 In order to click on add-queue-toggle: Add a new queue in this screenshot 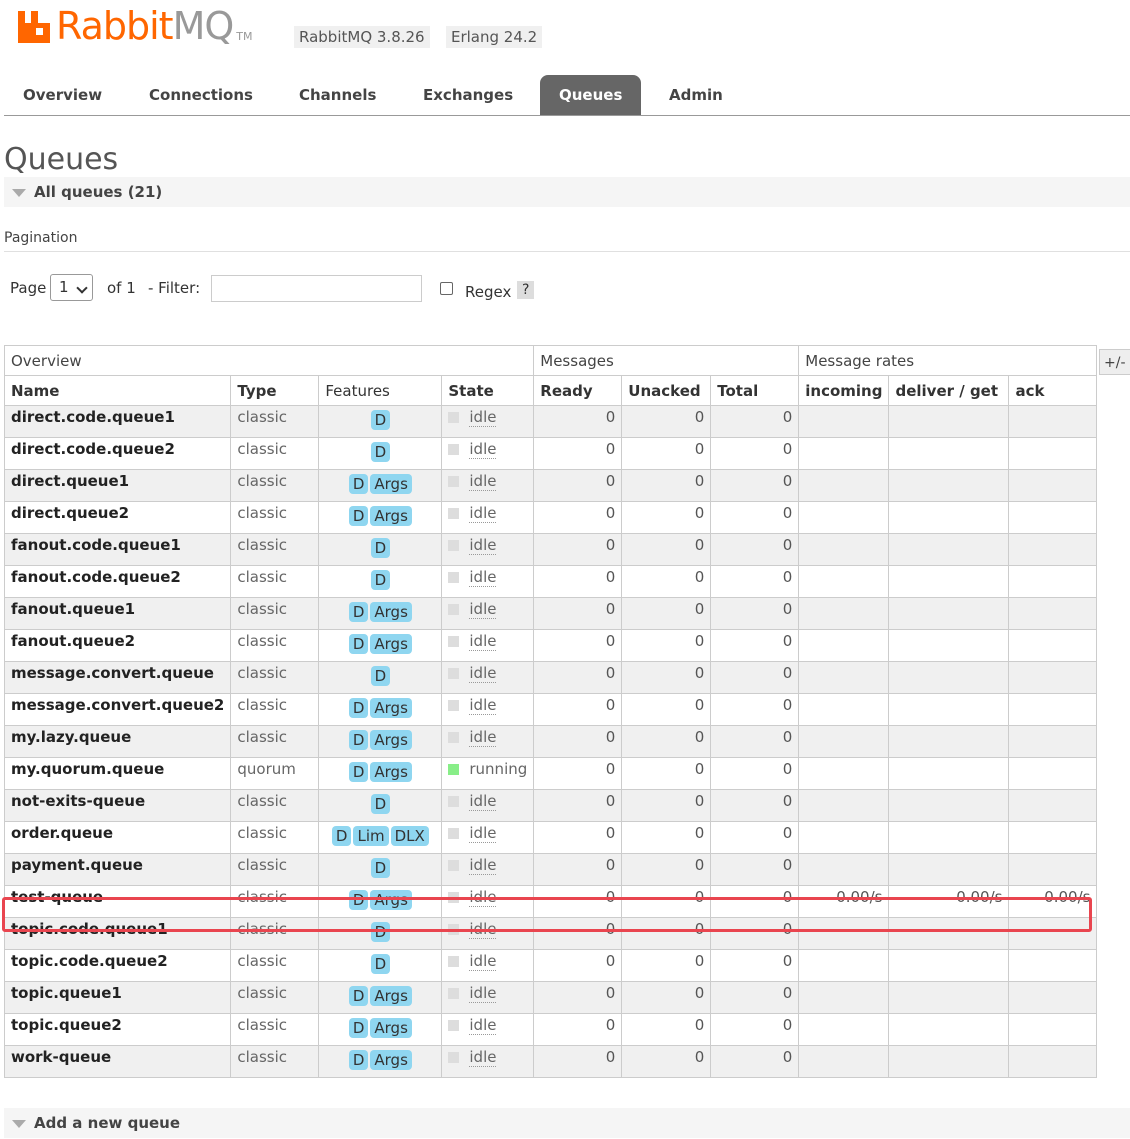, I will do `click(567, 1123)`.